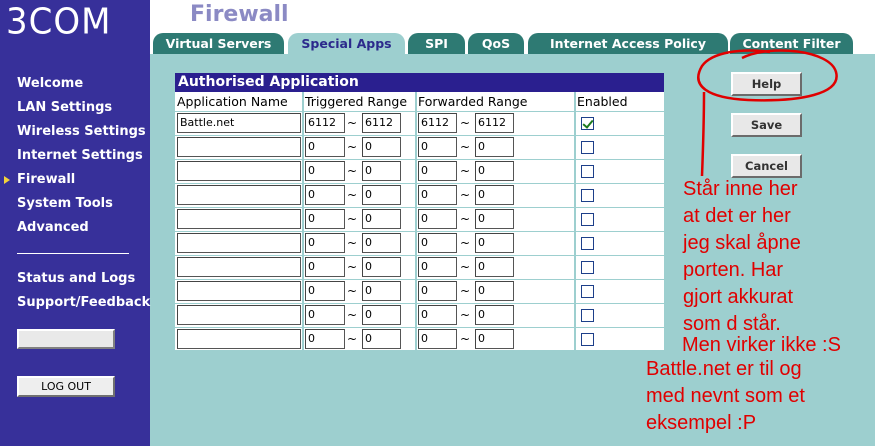  What do you see at coordinates (325, 123) in the screenshot?
I see `triggered-from-input: 6112` at bounding box center [325, 123].